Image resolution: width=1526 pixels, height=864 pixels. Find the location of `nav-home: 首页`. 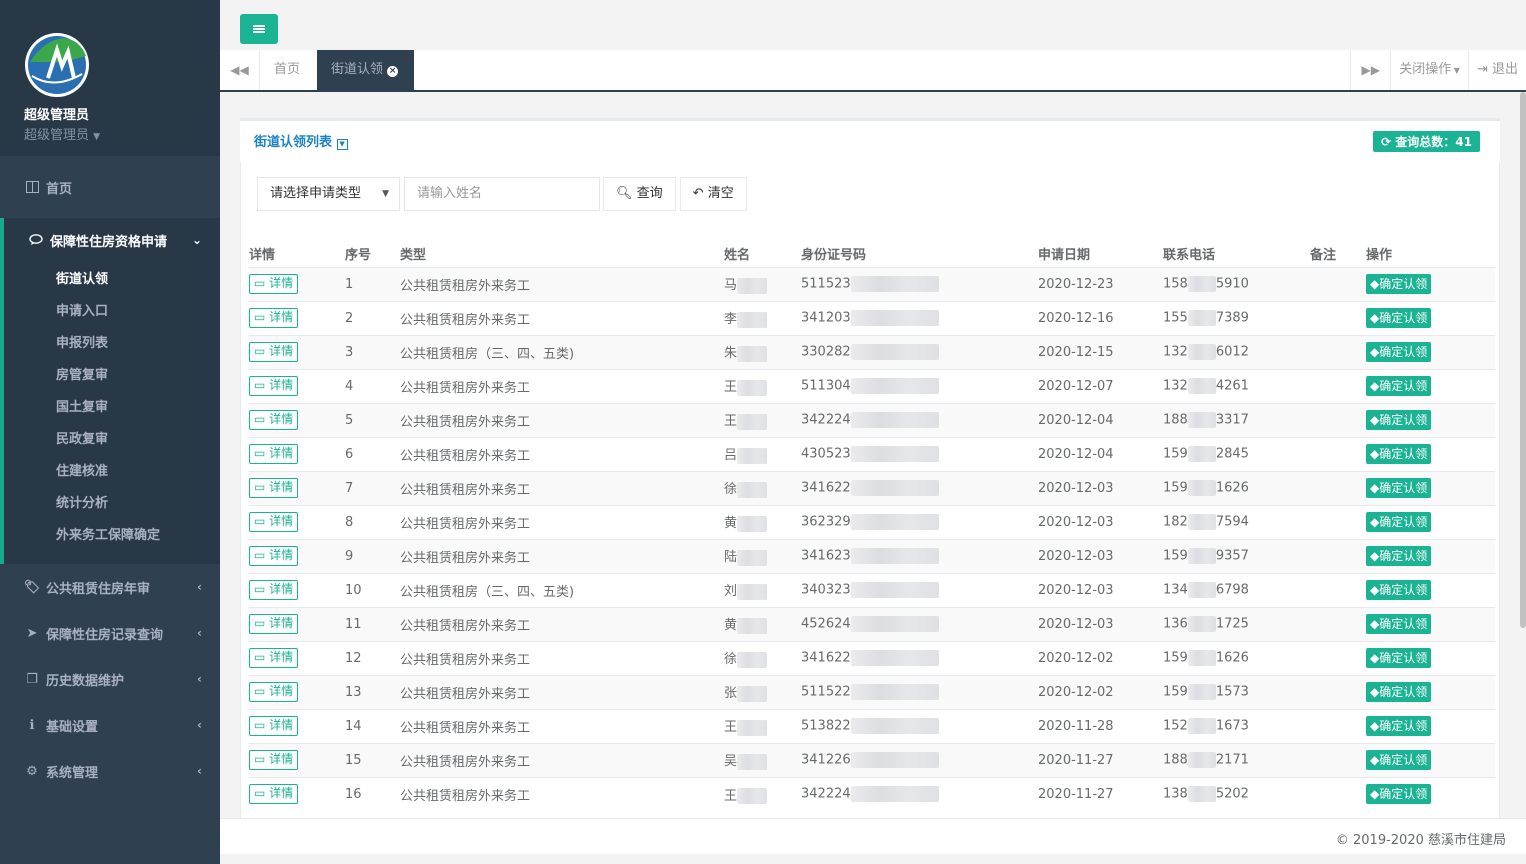

nav-home: 首页 is located at coordinates (110, 187).